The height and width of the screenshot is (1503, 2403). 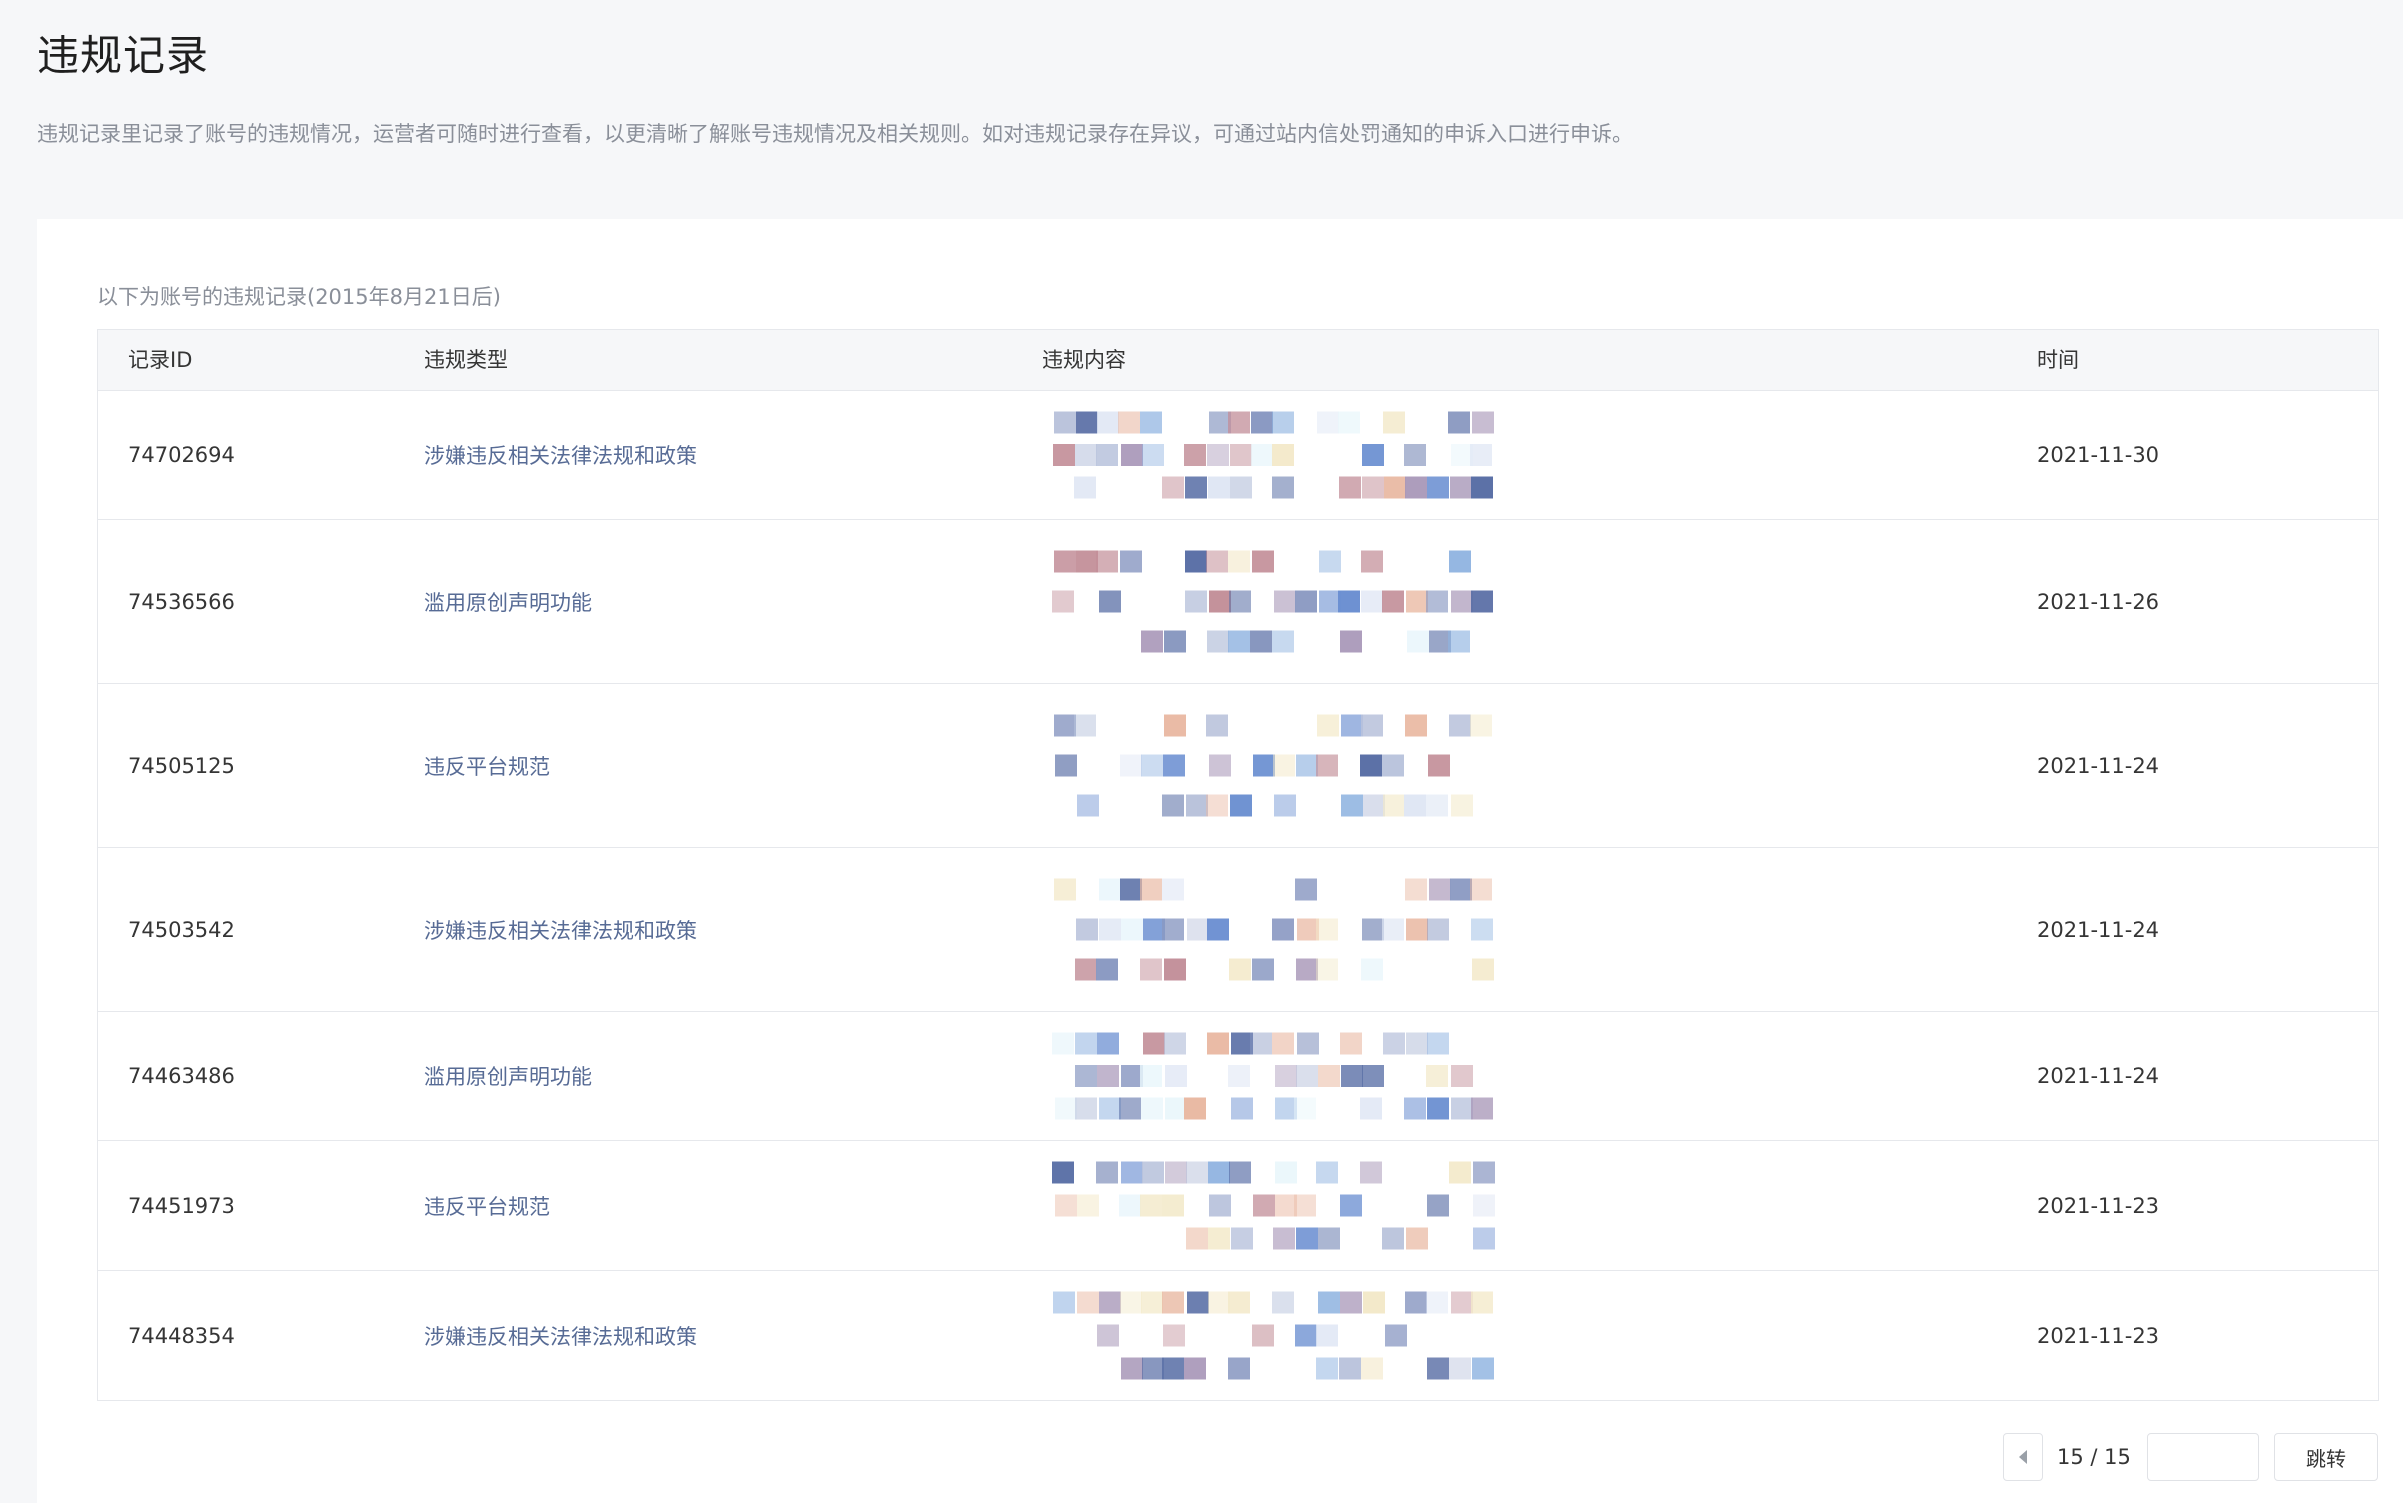 I want to click on page-number-input, so click(x=2203, y=1457).